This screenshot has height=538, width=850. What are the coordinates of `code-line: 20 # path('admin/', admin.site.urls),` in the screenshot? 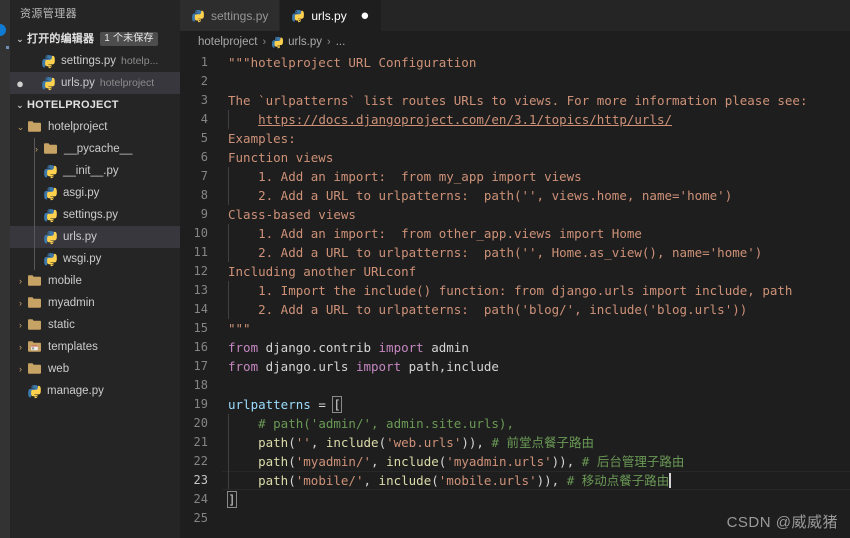 It's located at (515, 423).